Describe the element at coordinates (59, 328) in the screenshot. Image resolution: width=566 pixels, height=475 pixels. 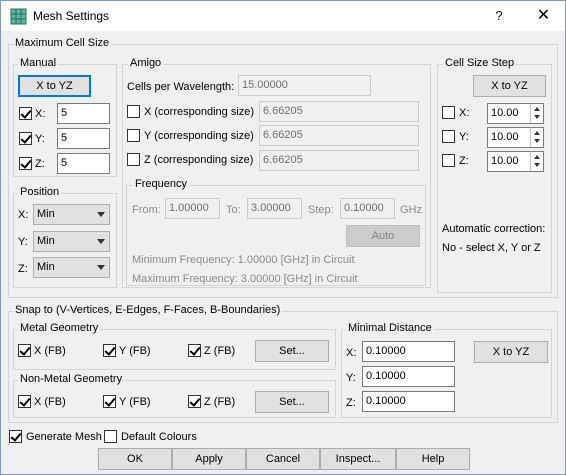
I see `metal-geometry-label: Metal Geometry` at that location.